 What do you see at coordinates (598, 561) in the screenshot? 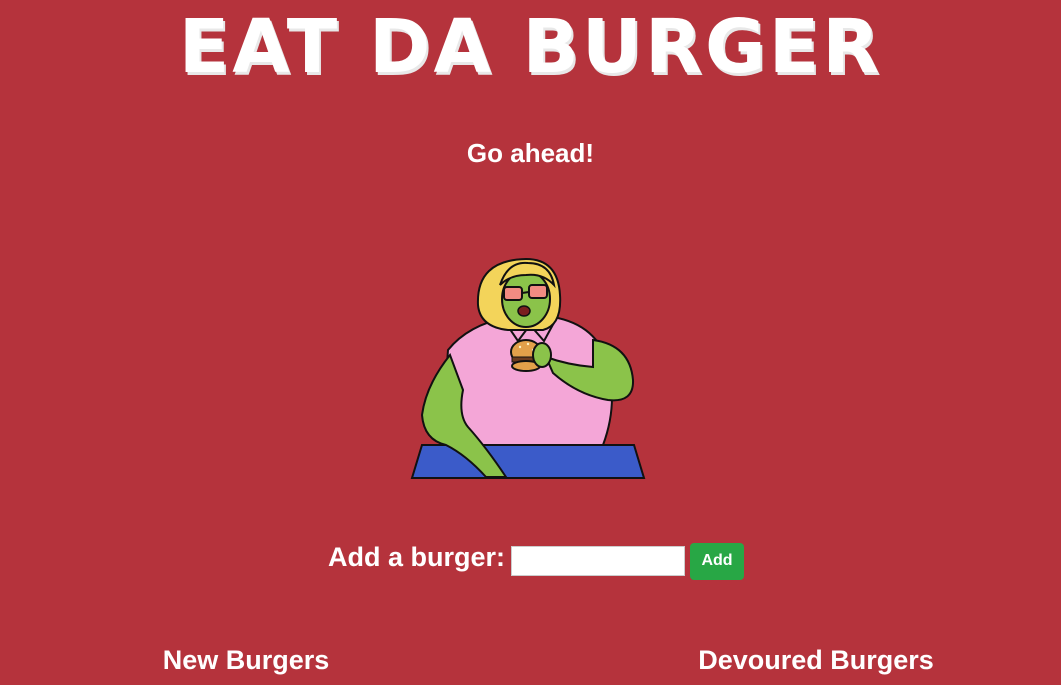
I see `burger-name-input` at bounding box center [598, 561].